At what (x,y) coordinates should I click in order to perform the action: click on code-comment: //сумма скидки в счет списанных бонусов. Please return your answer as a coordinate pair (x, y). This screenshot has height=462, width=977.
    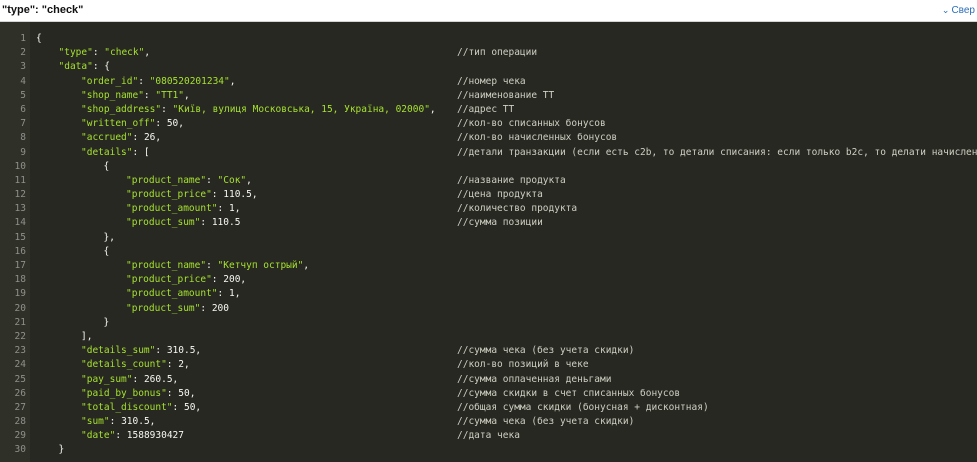
    Looking at the image, I should click on (569, 393).